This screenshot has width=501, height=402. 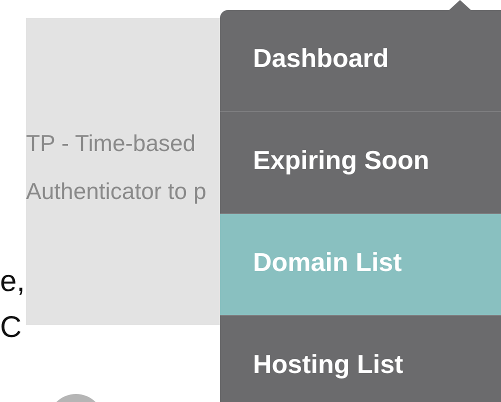 I want to click on menu-item: Dashboard, so click(x=360, y=61).